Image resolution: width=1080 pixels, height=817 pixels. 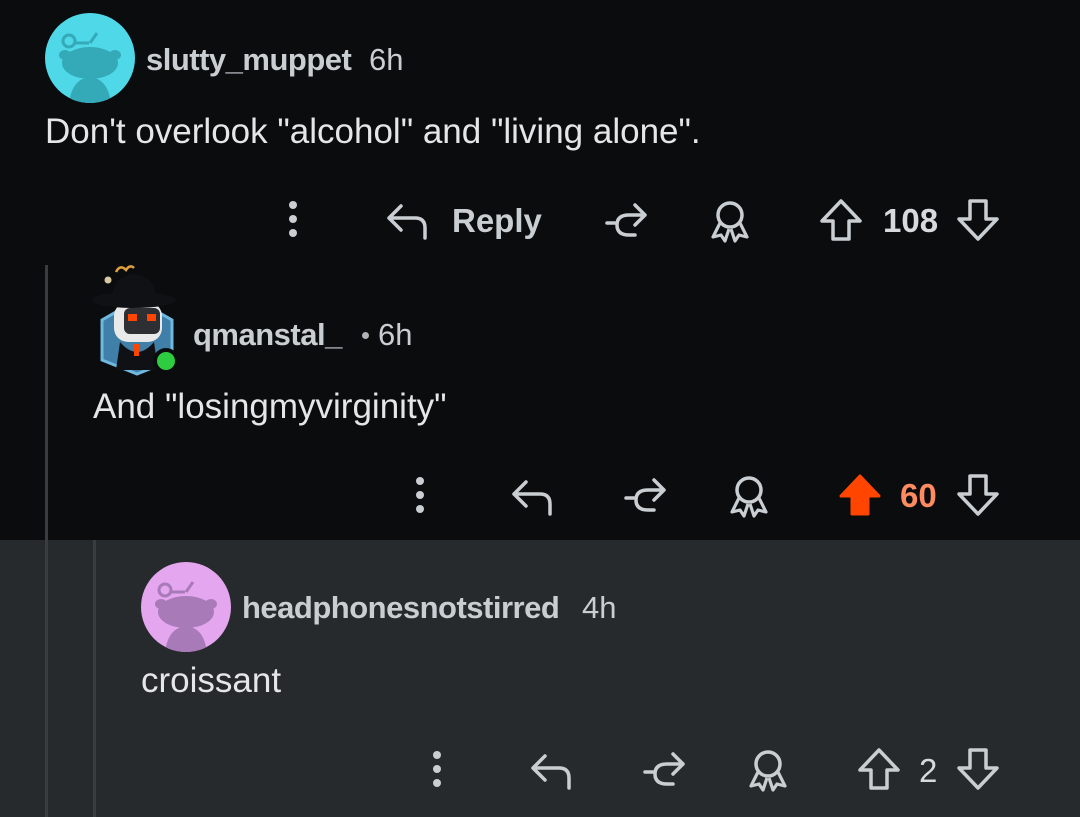 I want to click on vote-score: 108, so click(x=911, y=220).